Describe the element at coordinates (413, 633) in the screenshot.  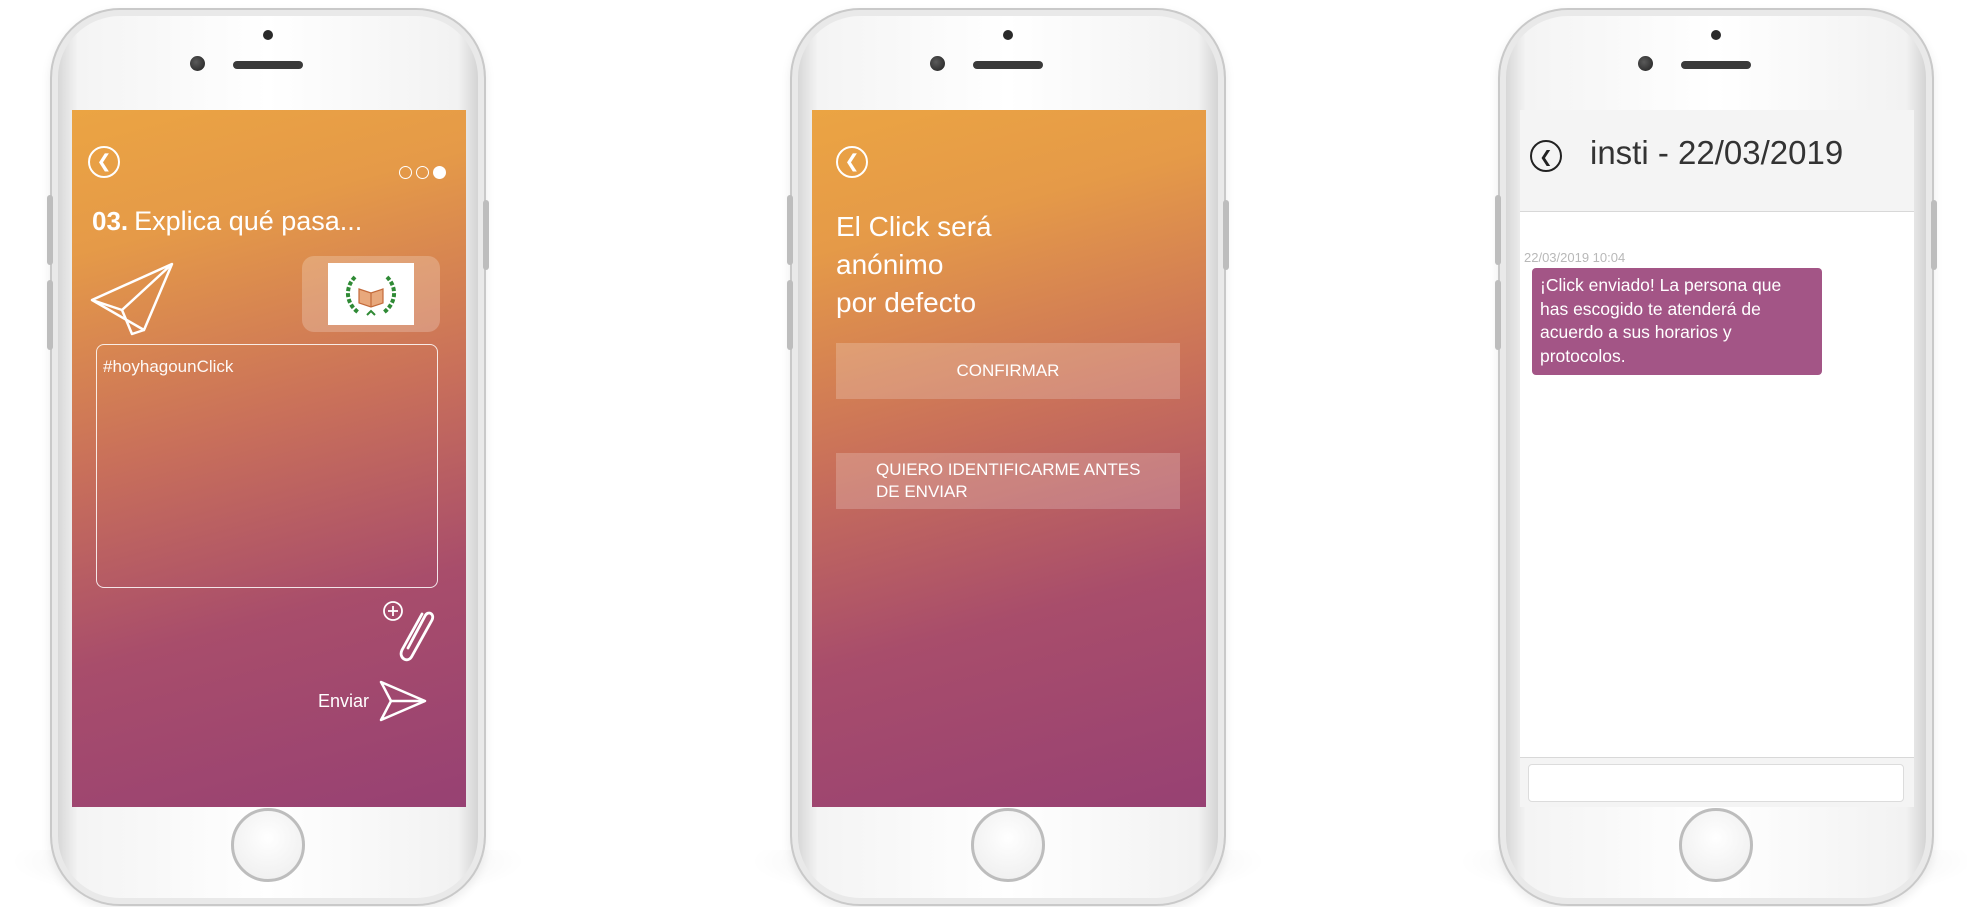
I see `attach-plus-icon` at that location.